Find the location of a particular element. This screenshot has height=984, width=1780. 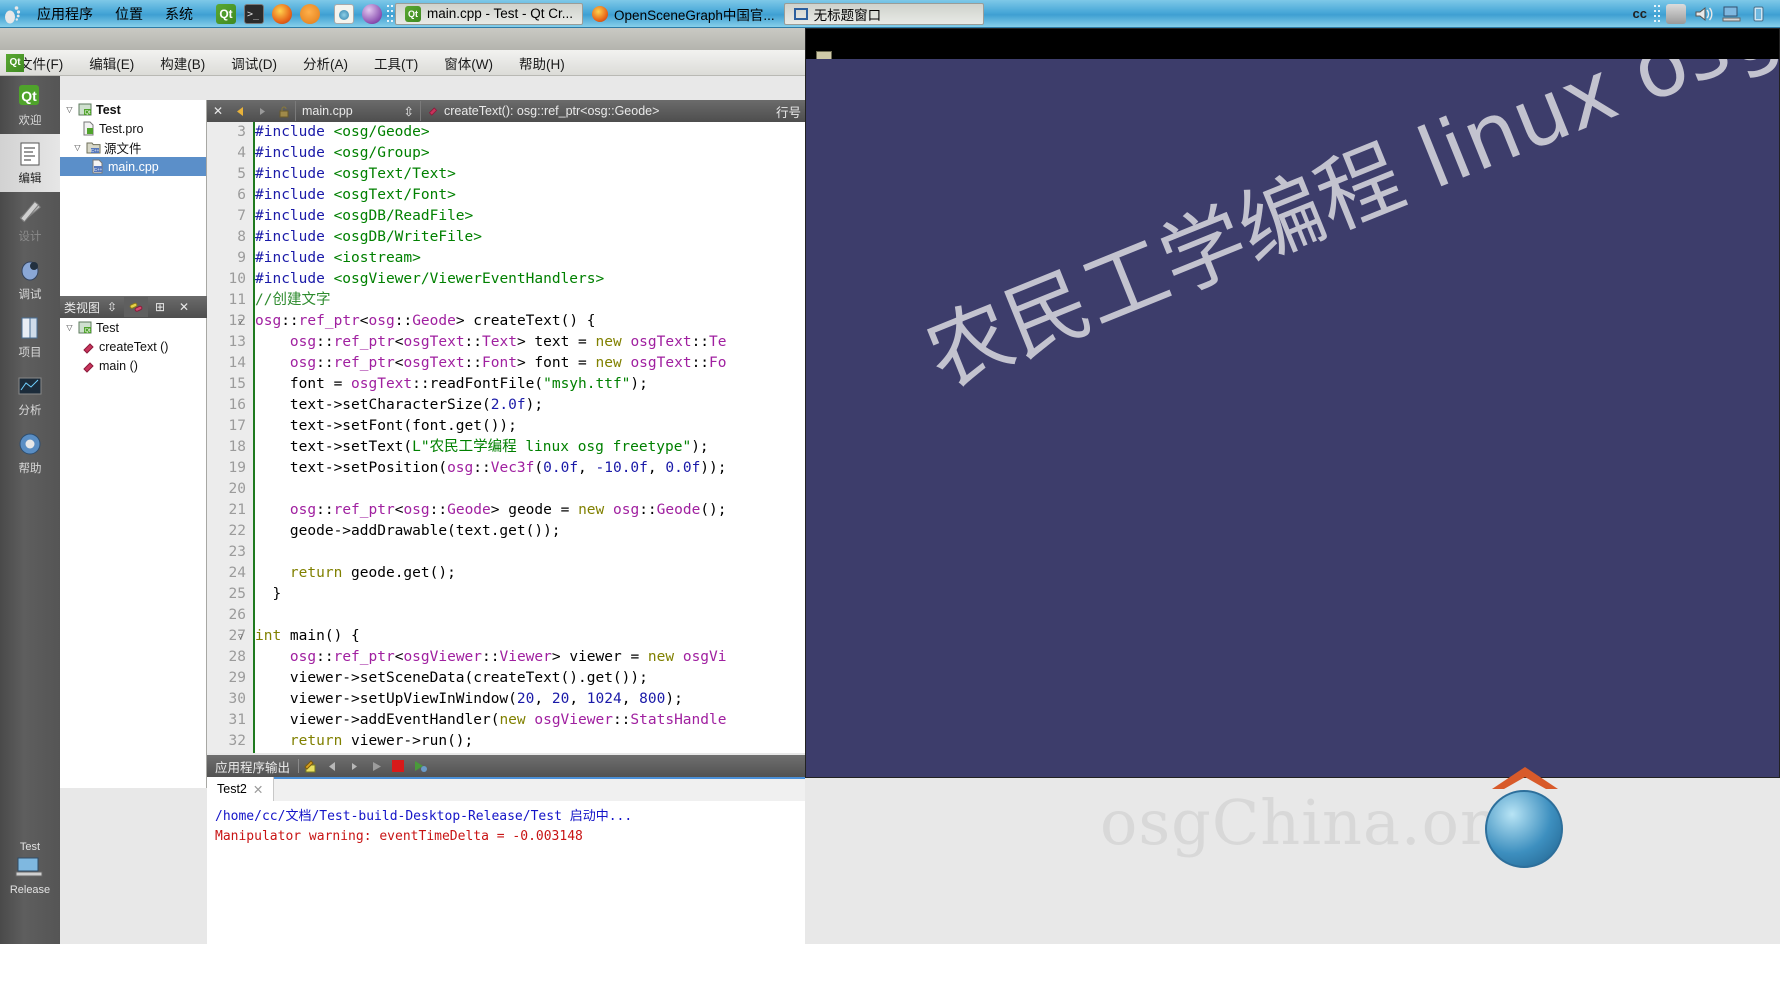

code-line: #include <osgDB/WriteFile> is located at coordinates (530, 237).